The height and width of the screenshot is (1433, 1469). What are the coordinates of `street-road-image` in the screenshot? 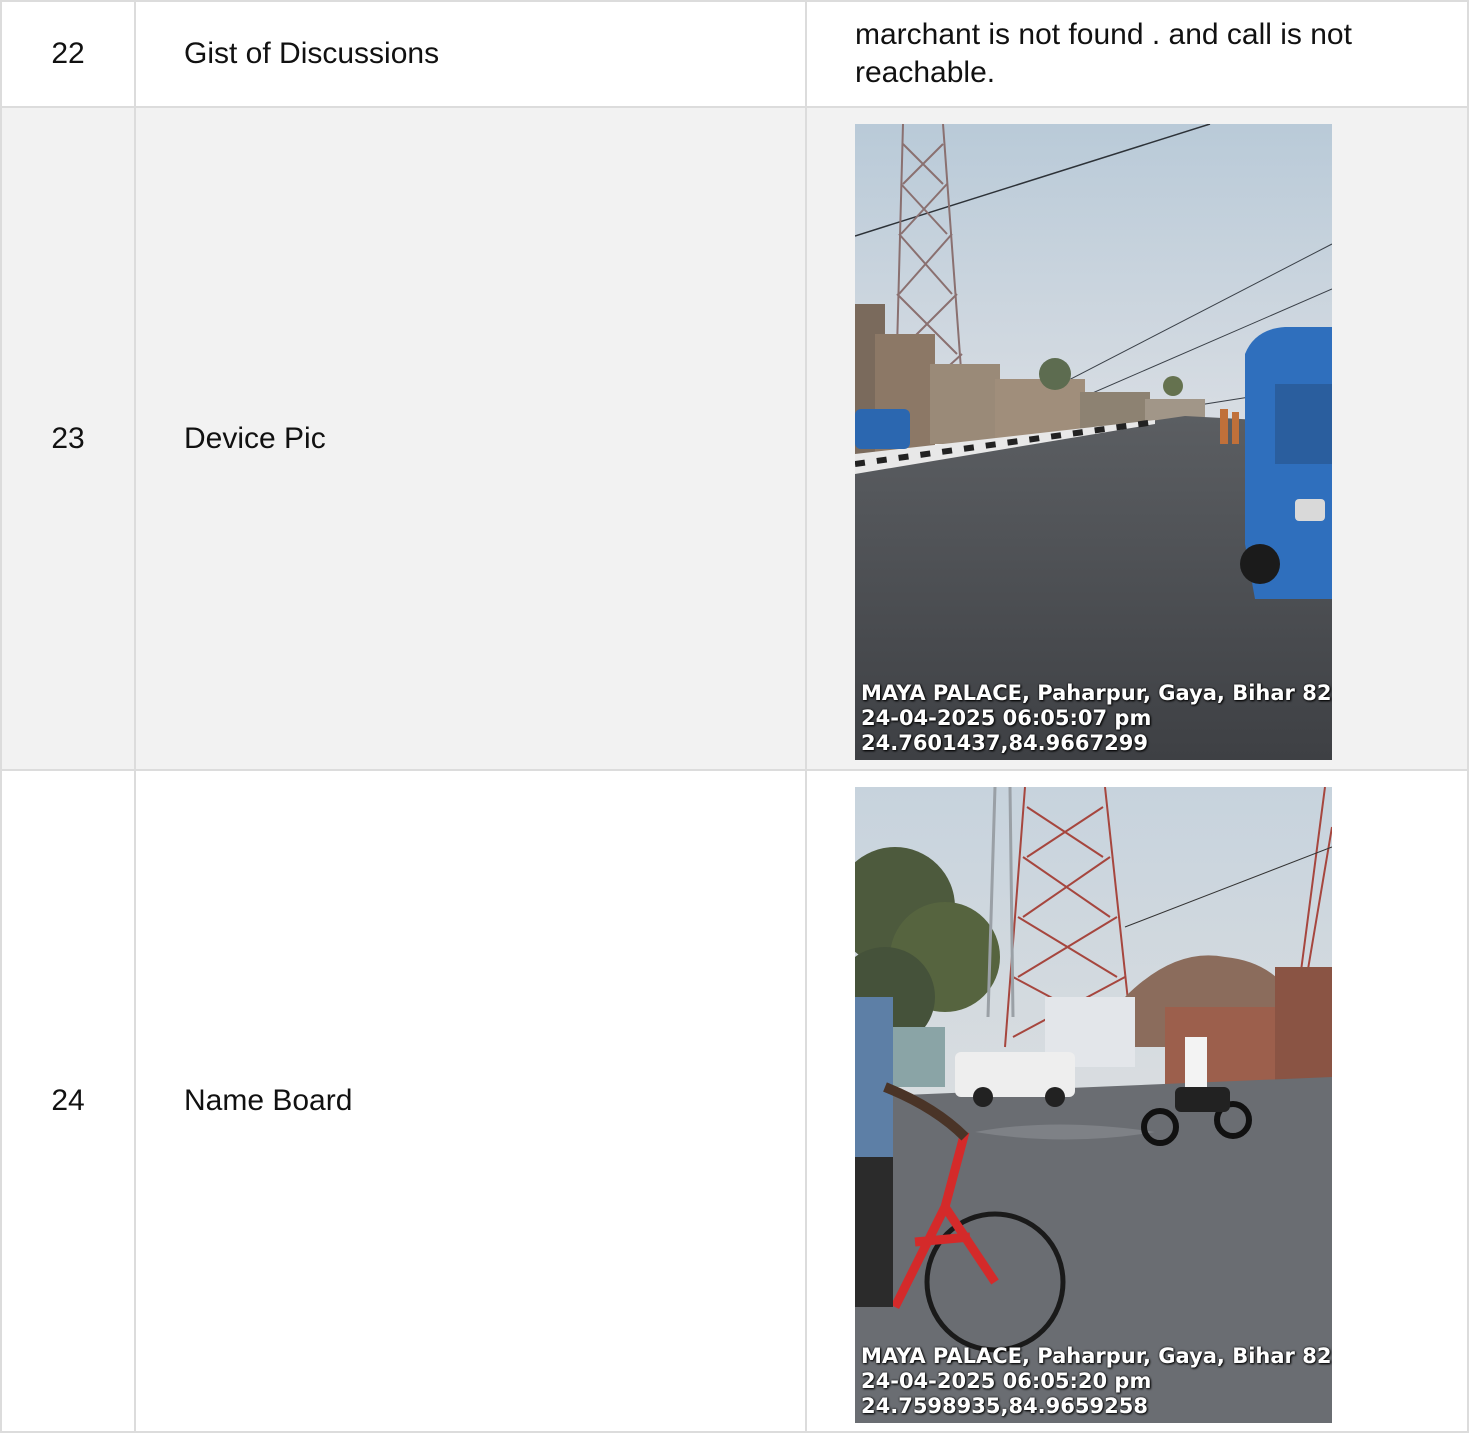 It's located at (1093, 442).